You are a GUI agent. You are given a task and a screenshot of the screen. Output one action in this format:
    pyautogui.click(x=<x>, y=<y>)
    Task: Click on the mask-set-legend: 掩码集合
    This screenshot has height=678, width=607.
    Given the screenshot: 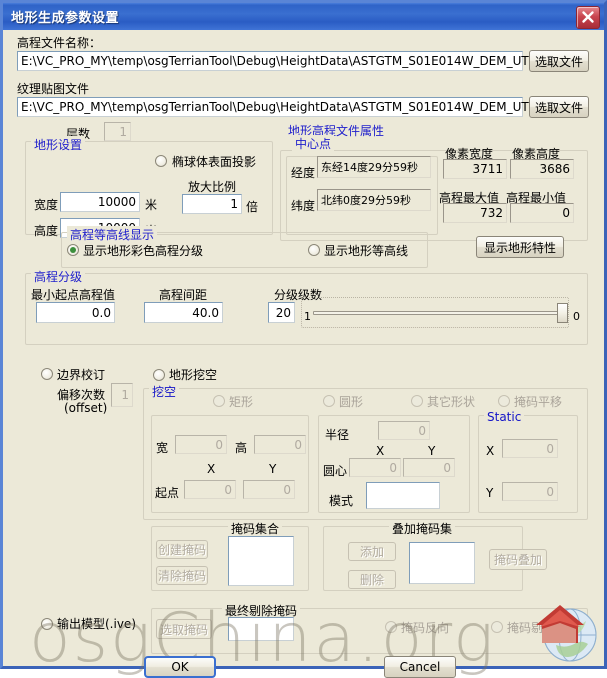 What is the action you would take?
    pyautogui.click(x=255, y=528)
    